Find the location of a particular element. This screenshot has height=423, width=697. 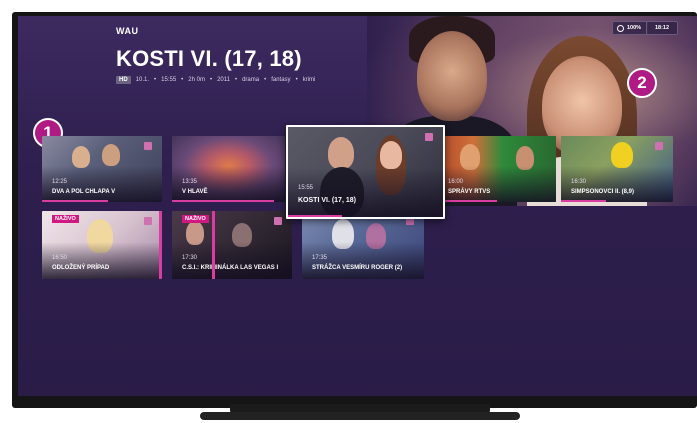

tile-time: 16:30 is located at coordinates (579, 182).